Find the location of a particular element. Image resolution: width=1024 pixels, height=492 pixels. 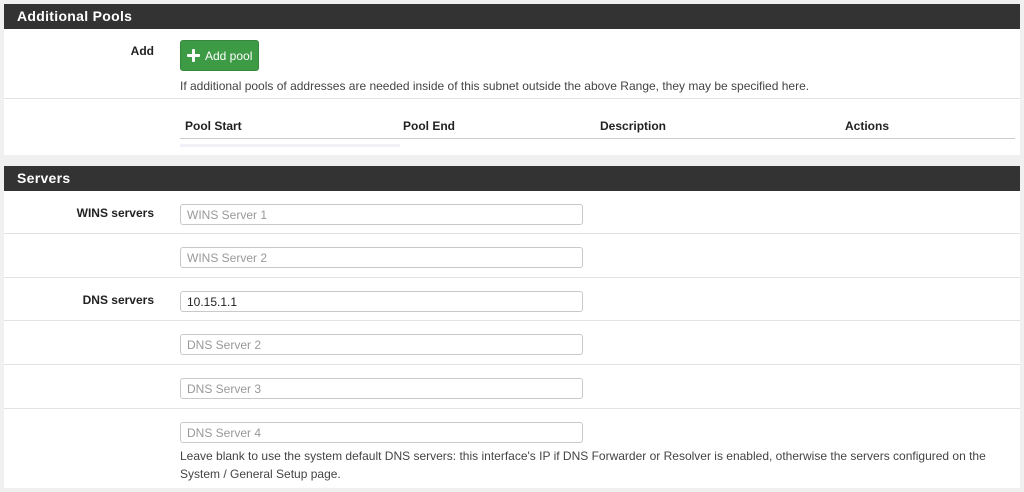

servers-header: Servers is located at coordinates (512, 178).